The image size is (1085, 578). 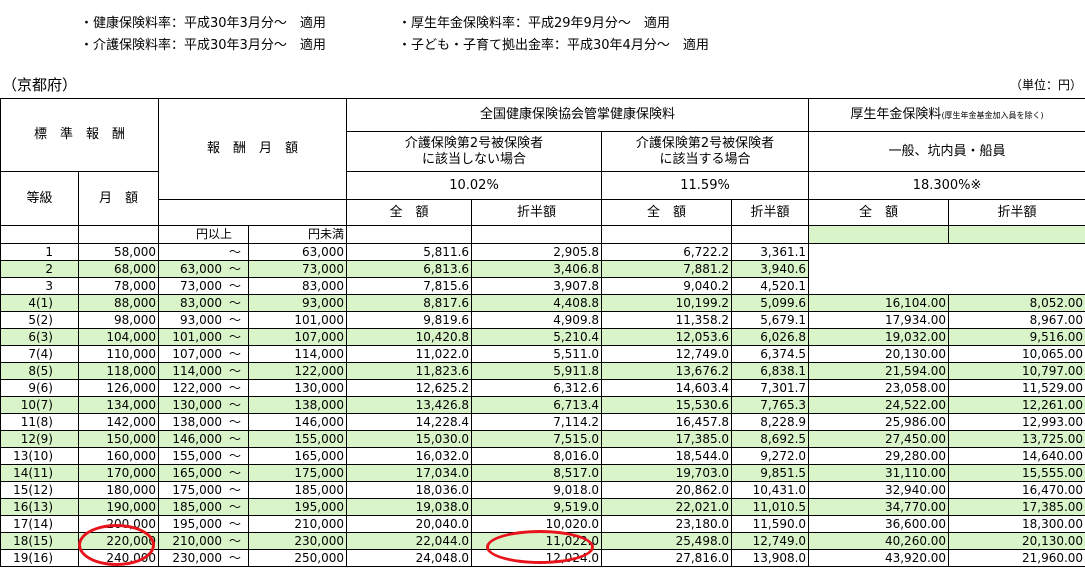 What do you see at coordinates (409, 422) in the screenshot?
I see `health-full-cell: 14,228.4` at bounding box center [409, 422].